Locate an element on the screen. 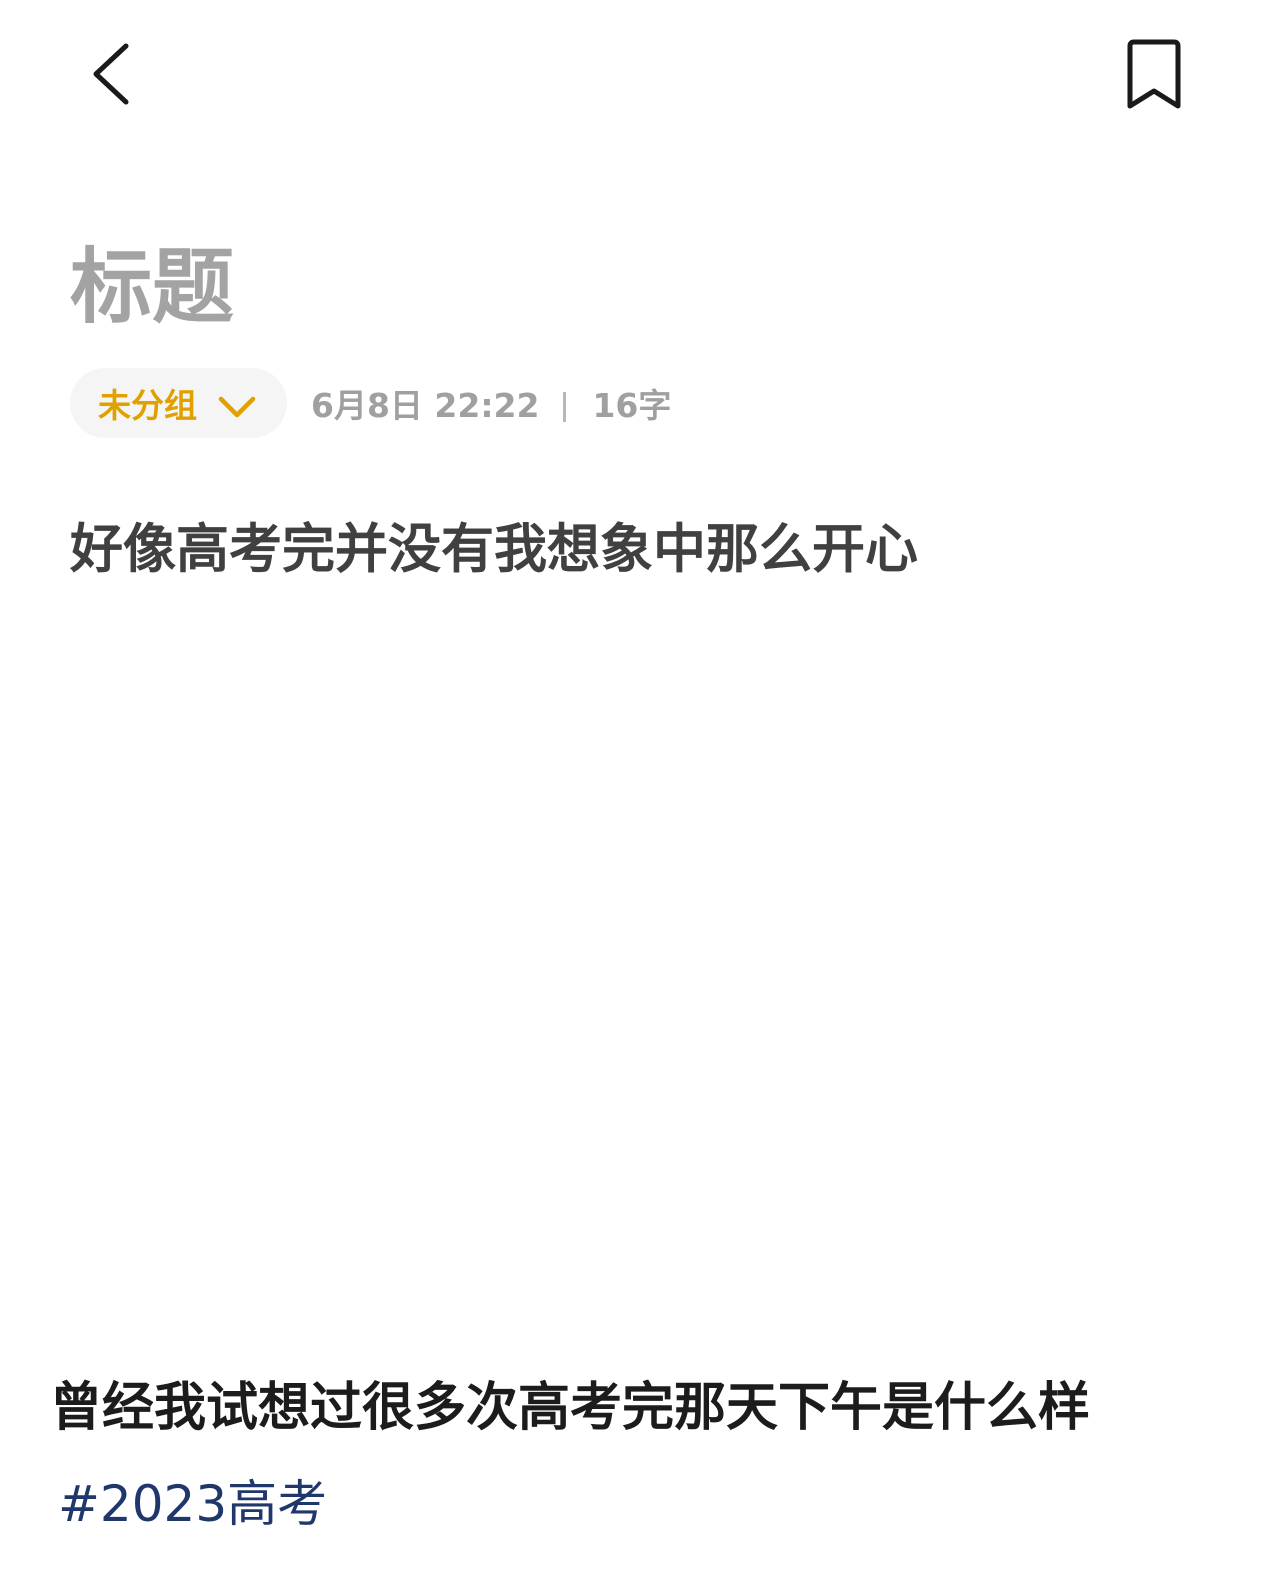  group-label: 未分组 is located at coordinates (147, 405).